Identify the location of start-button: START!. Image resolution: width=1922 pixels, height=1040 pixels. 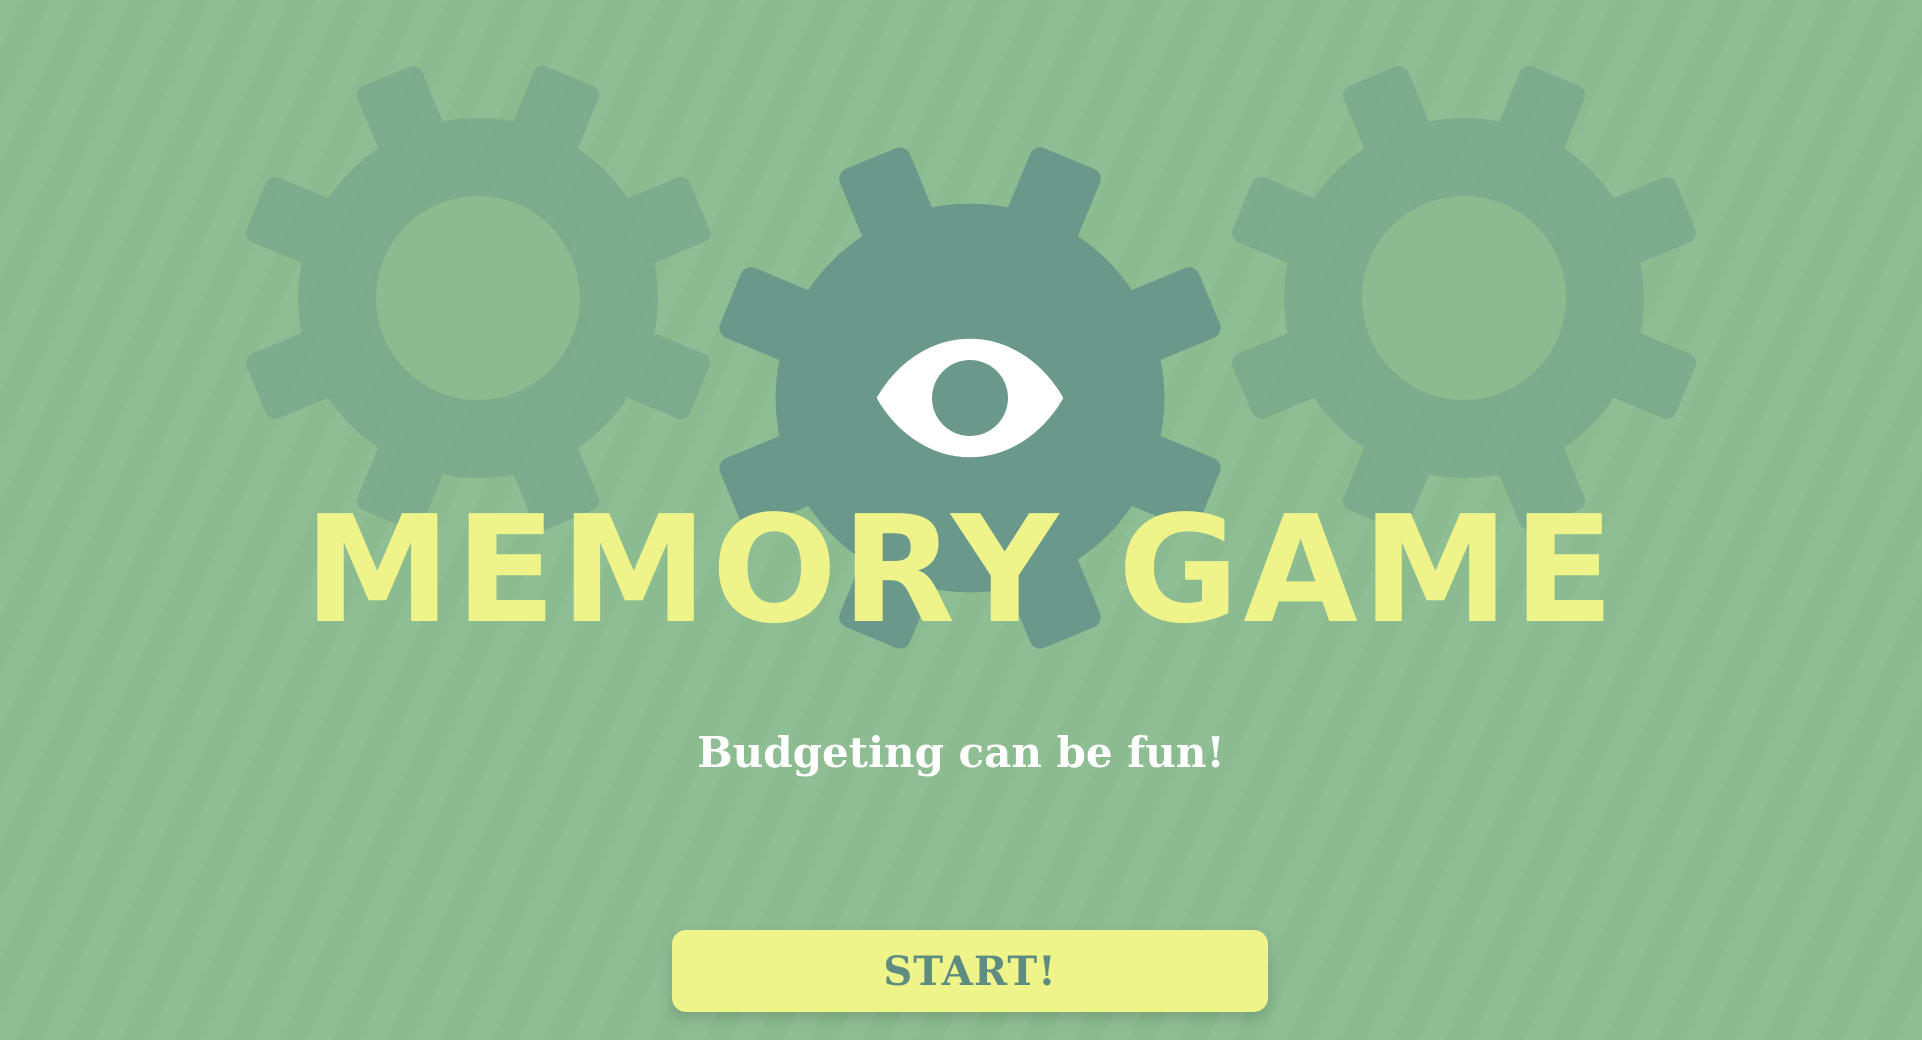
(970, 971).